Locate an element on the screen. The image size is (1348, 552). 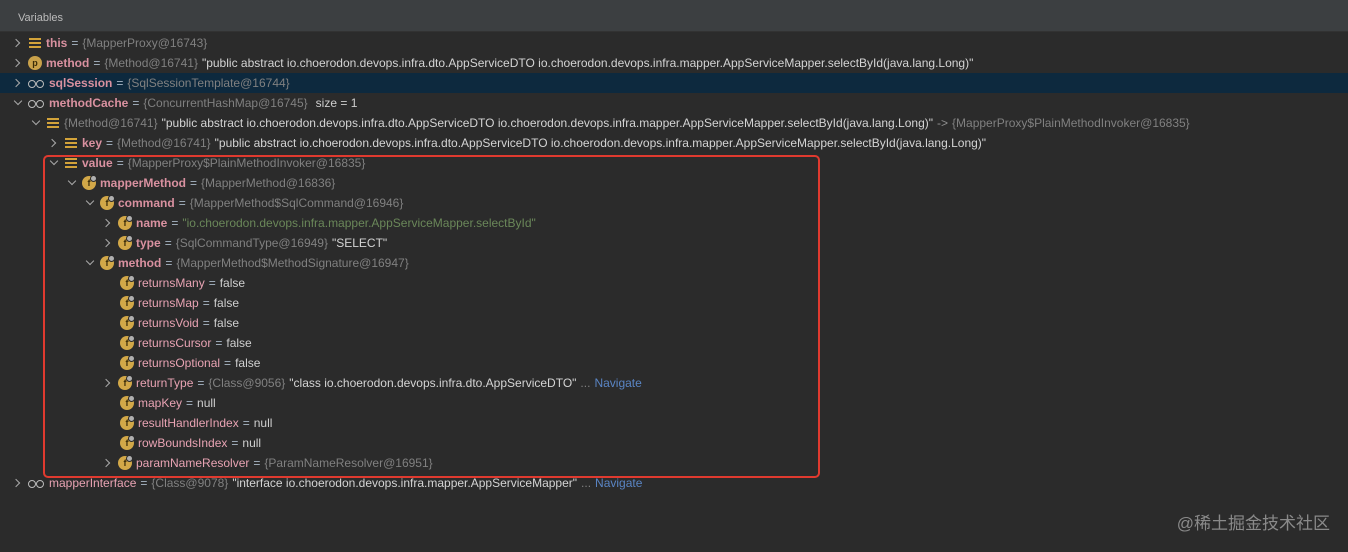
parameter-icon: p is located at coordinates (35, 63).